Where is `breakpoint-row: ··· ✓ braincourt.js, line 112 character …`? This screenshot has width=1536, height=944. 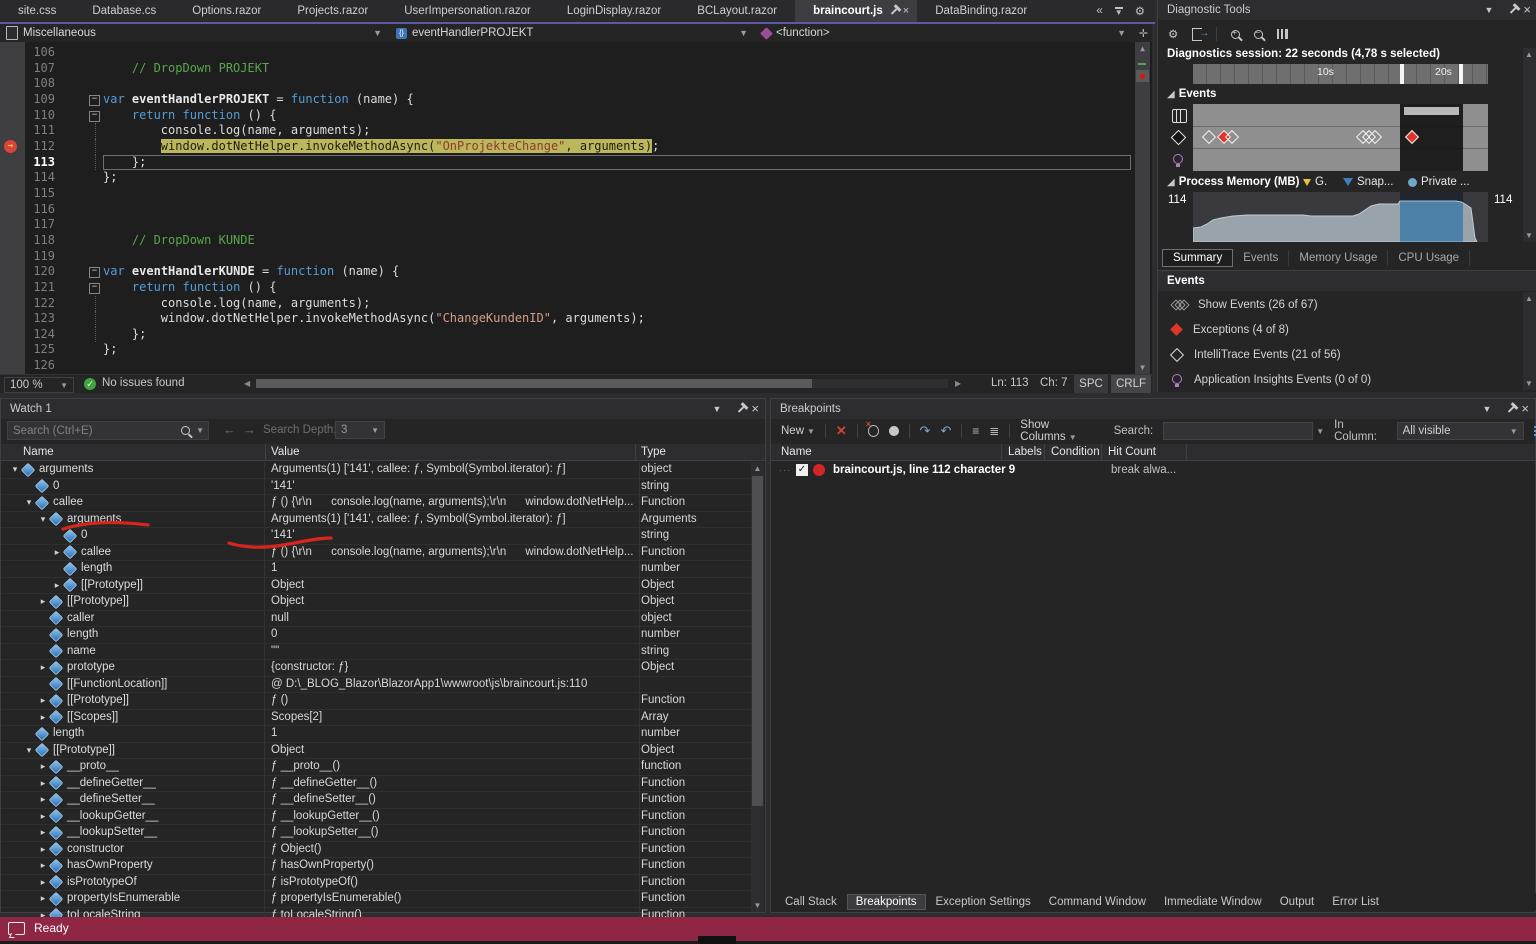
breakpoint-row: ··· ✓ braincourt.js, line 112 character … is located at coordinates (1153, 470).